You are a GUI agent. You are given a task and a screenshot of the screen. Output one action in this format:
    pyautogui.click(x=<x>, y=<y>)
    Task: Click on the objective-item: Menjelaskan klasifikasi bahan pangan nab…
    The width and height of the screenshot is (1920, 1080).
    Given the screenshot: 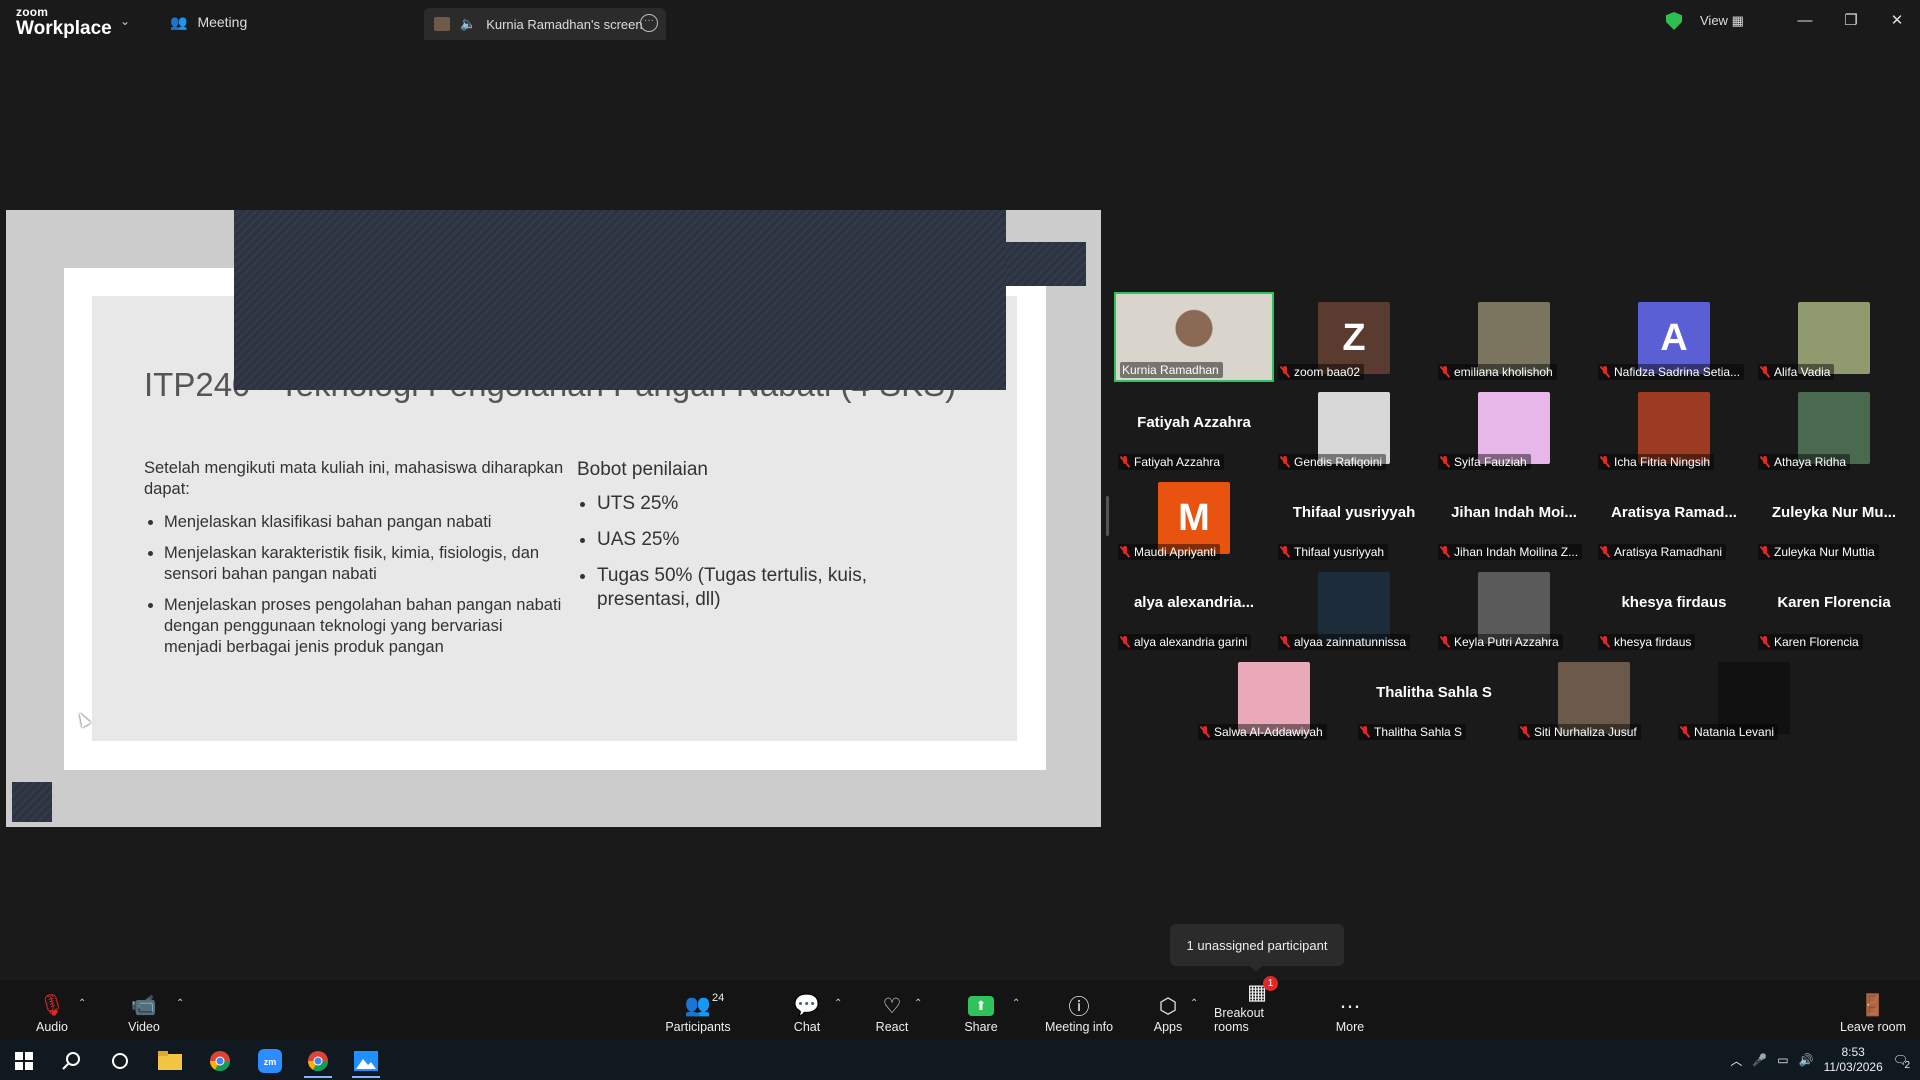 What is the action you would take?
    pyautogui.click(x=364, y=522)
    